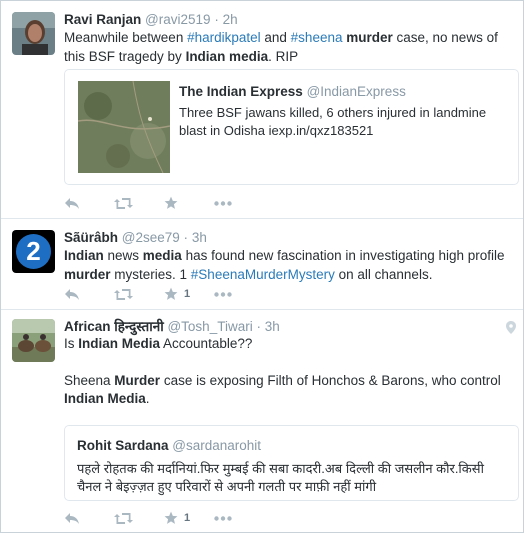  What do you see at coordinates (263, 274) in the screenshot?
I see `hashtag-link: #SheenaMurderMystery` at bounding box center [263, 274].